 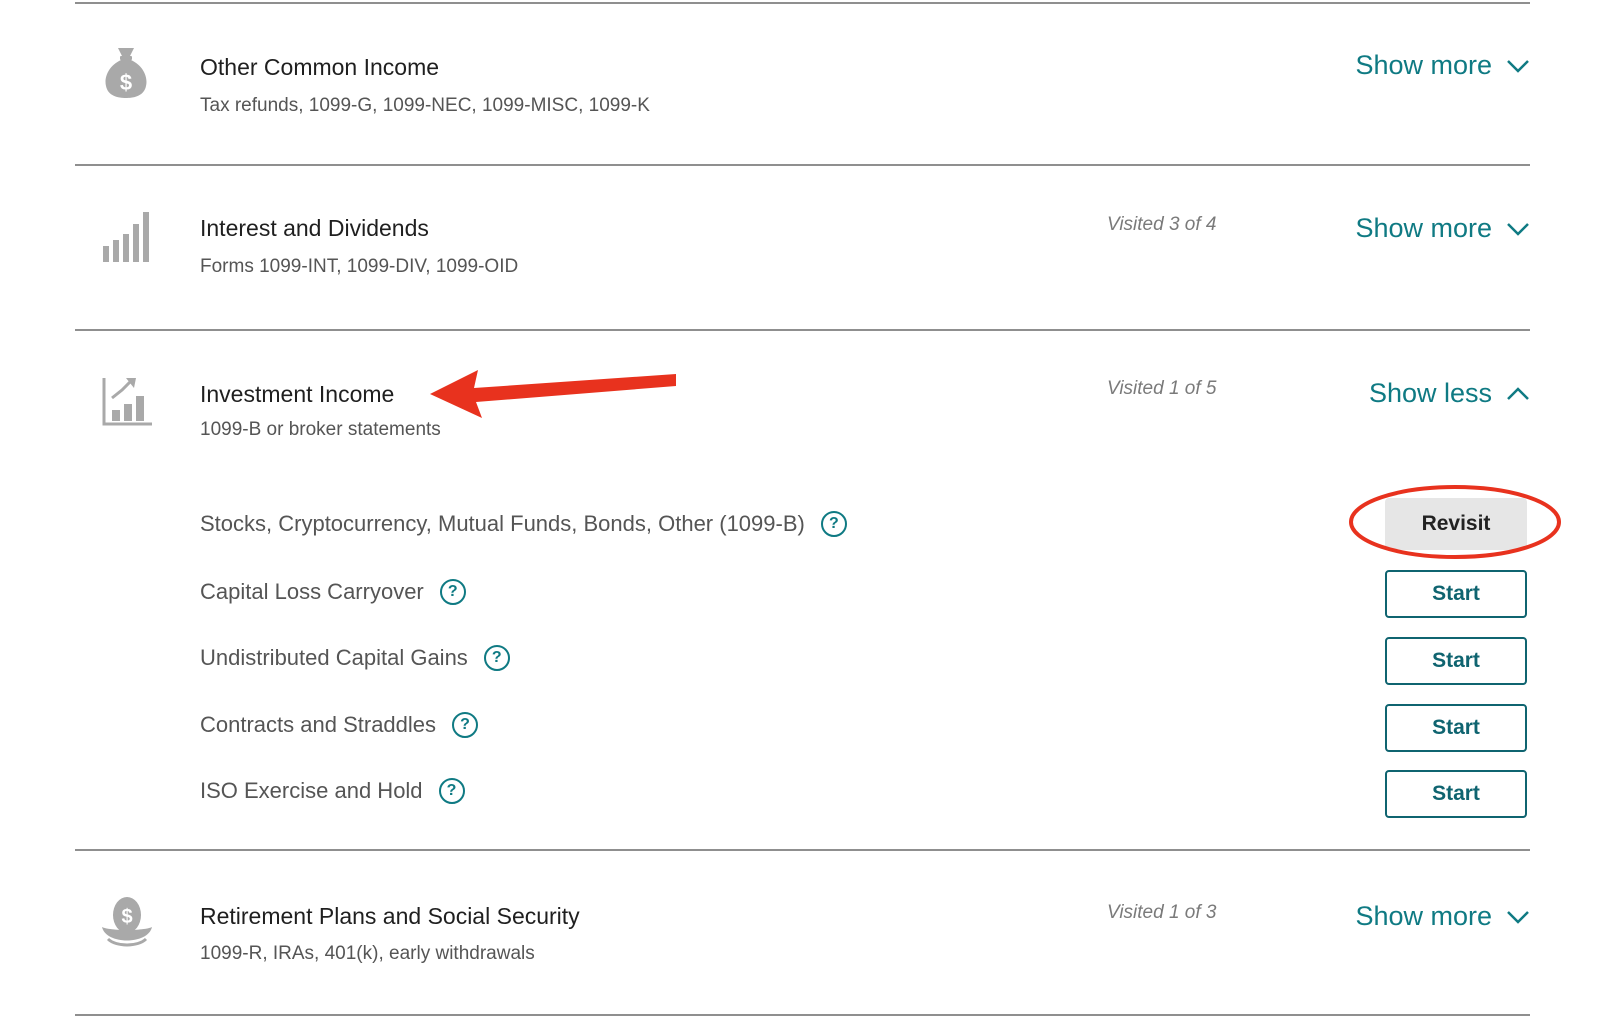 I want to click on visited-status: Visited 3 of 4, so click(x=1162, y=224).